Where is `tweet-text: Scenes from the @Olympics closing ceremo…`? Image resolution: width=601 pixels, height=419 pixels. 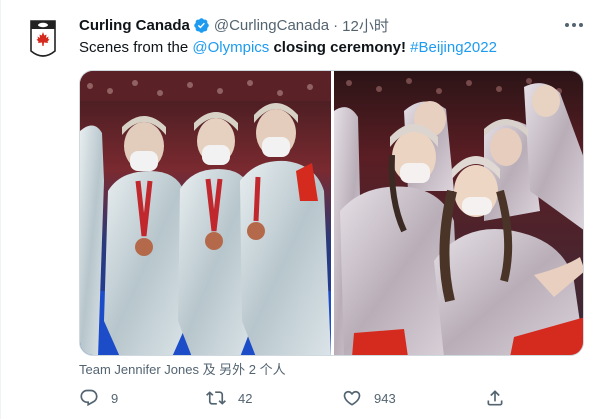
tweet-text: Scenes from the @Olympics closing ceremo… is located at coordinates (288, 48).